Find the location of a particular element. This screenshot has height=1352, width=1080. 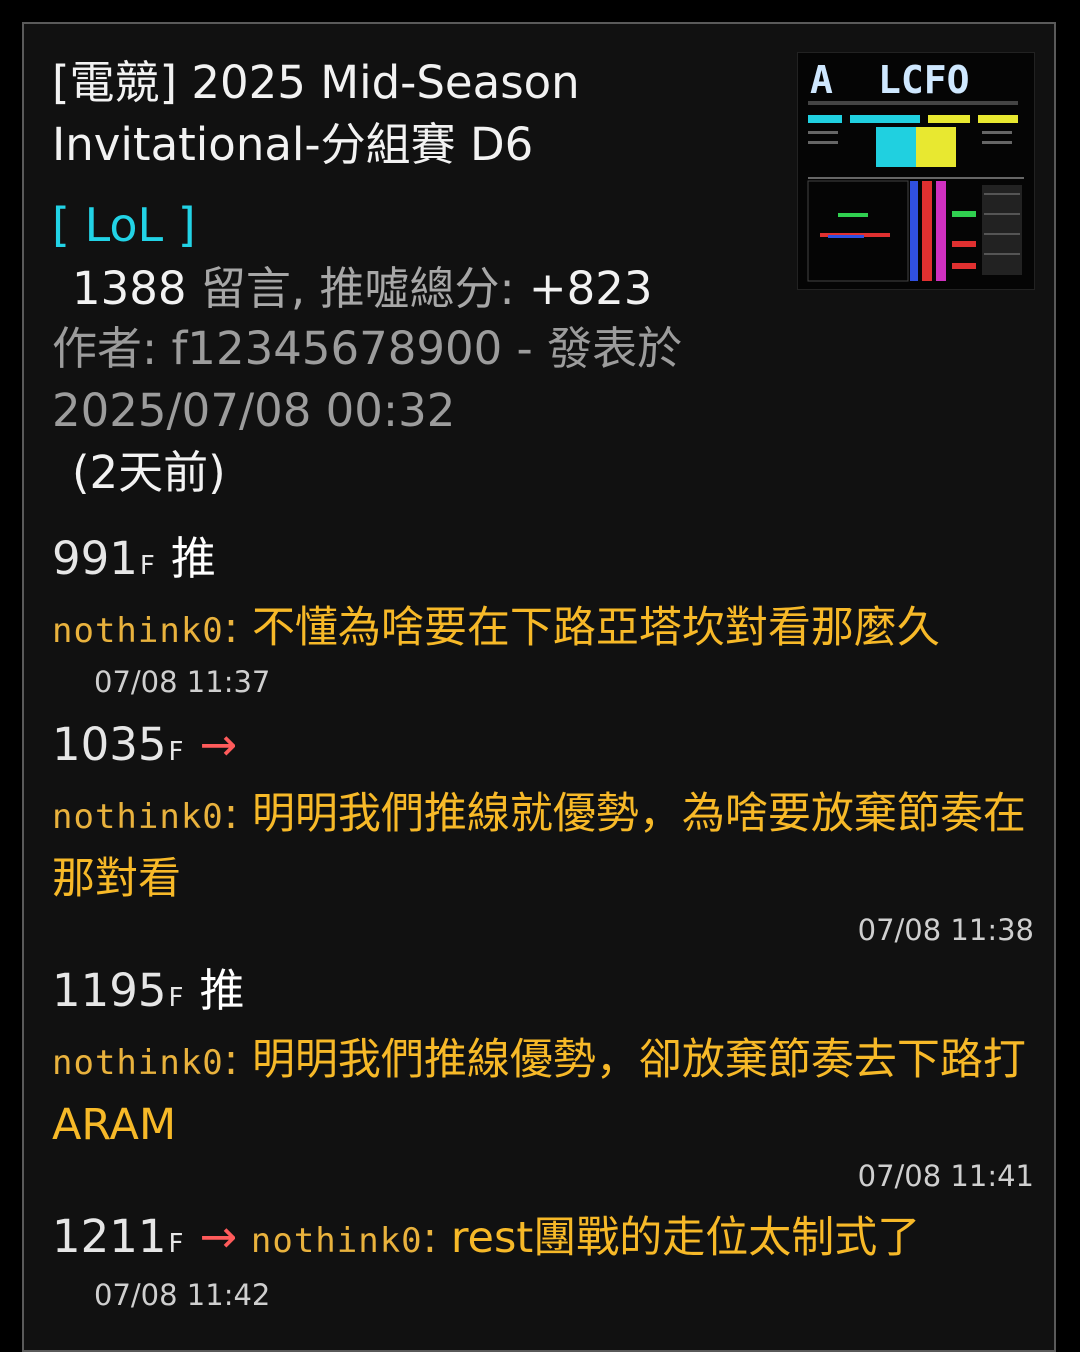

comment-count: 1388 is located at coordinates (129, 288).